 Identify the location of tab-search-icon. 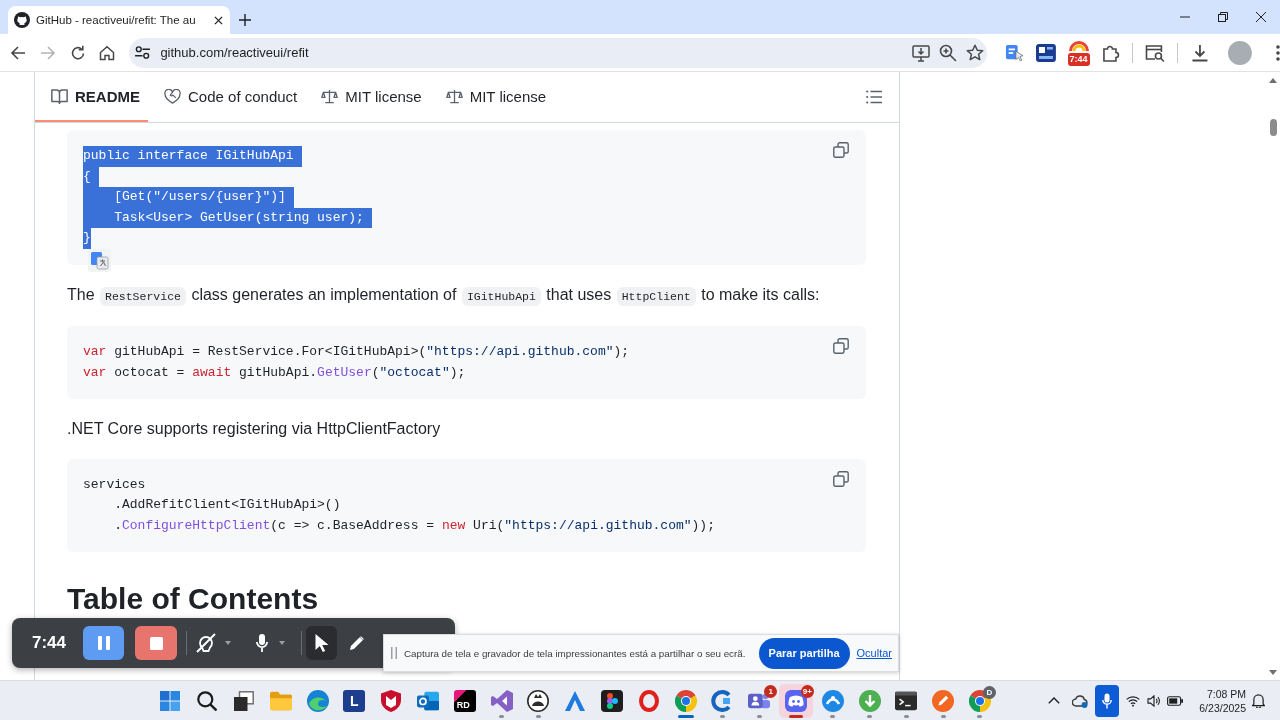
(1155, 52).